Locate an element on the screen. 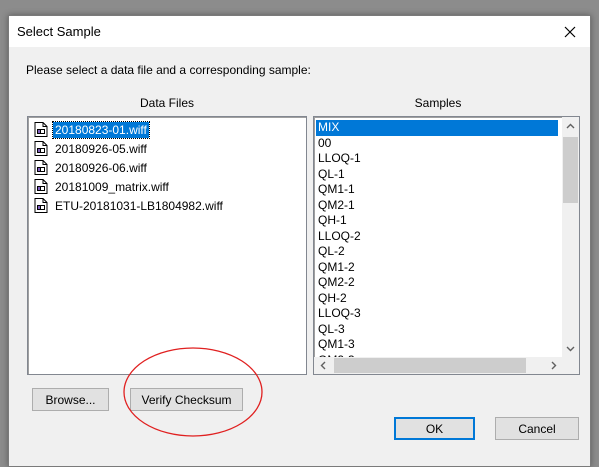 This screenshot has height=467, width=599. scroll-right-button is located at coordinates (553, 365).